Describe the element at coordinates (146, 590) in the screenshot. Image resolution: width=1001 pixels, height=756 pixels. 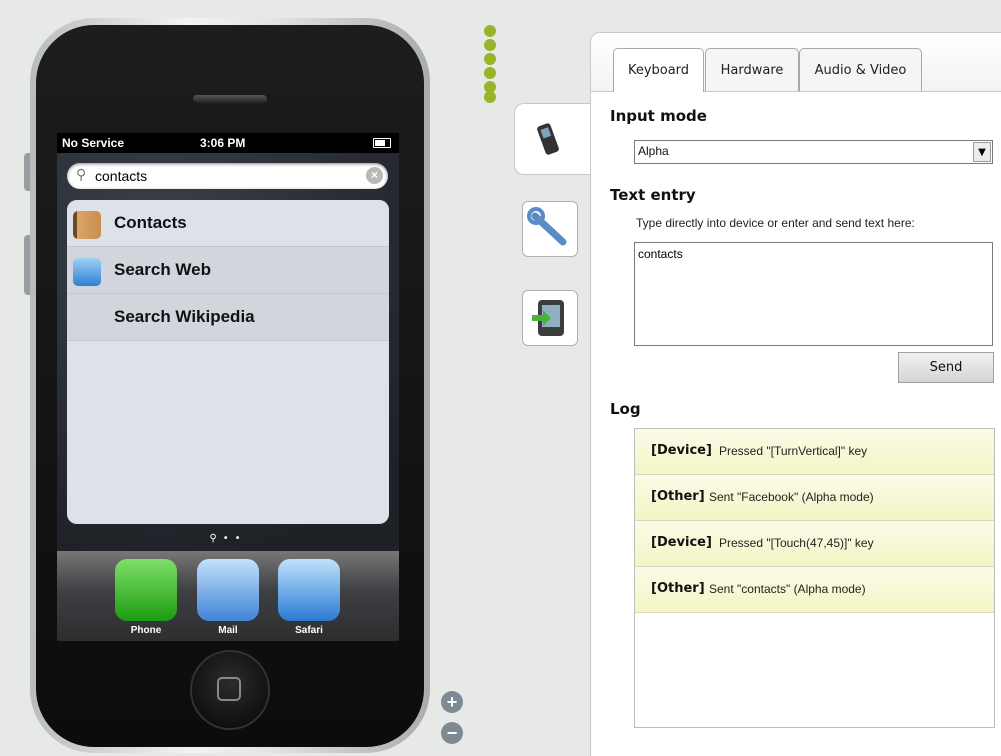
I see `phone-app-icon` at that location.